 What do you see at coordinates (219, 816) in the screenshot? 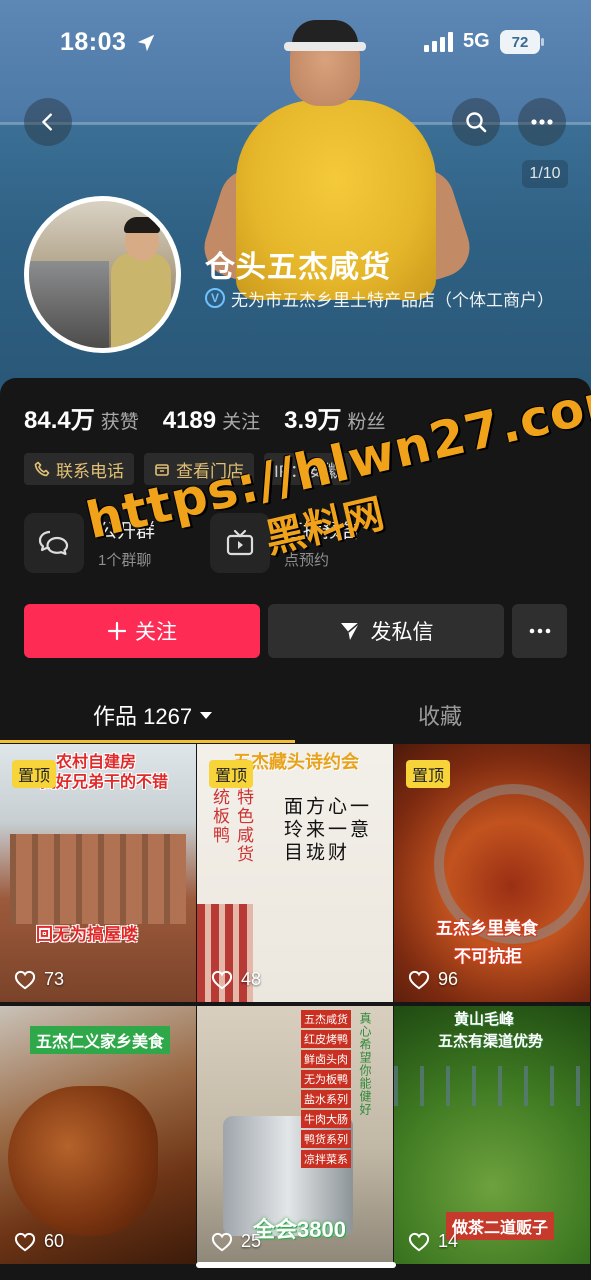
I see `poem-side-text: 统板鸭` at bounding box center [219, 816].